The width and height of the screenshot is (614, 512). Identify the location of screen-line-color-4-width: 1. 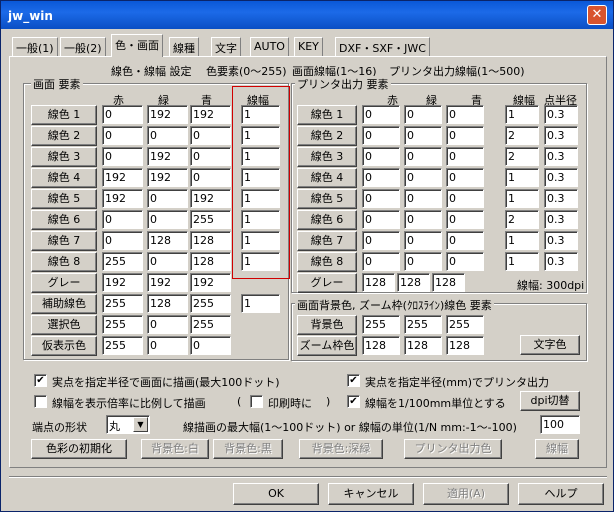
(260, 177).